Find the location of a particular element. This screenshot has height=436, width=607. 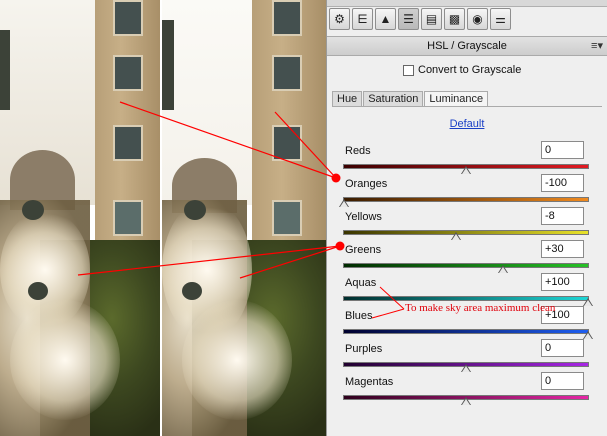

slider-row-magentas: Magentas 0 is located at coordinates (472, 389).